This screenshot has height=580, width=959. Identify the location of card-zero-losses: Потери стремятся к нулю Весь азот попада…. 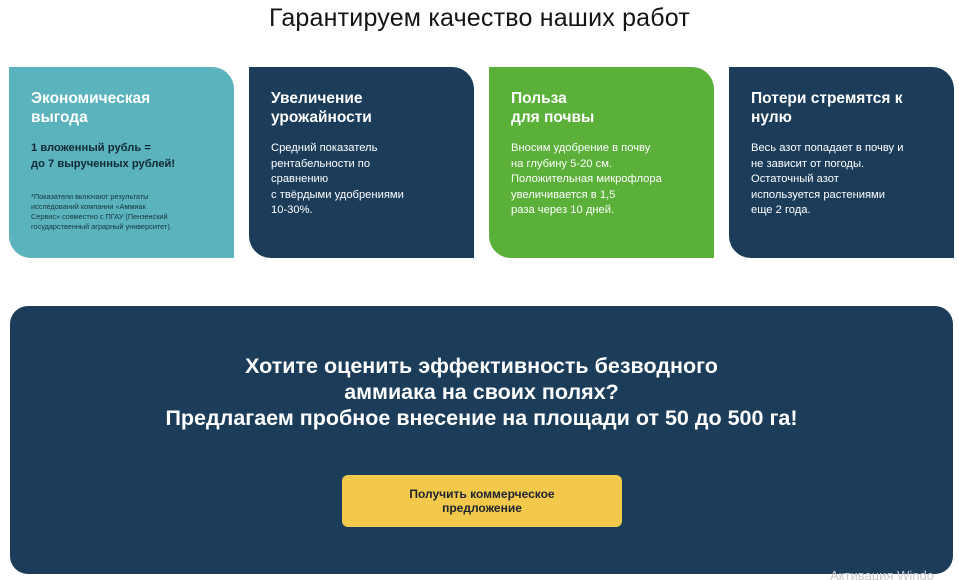
(841, 162).